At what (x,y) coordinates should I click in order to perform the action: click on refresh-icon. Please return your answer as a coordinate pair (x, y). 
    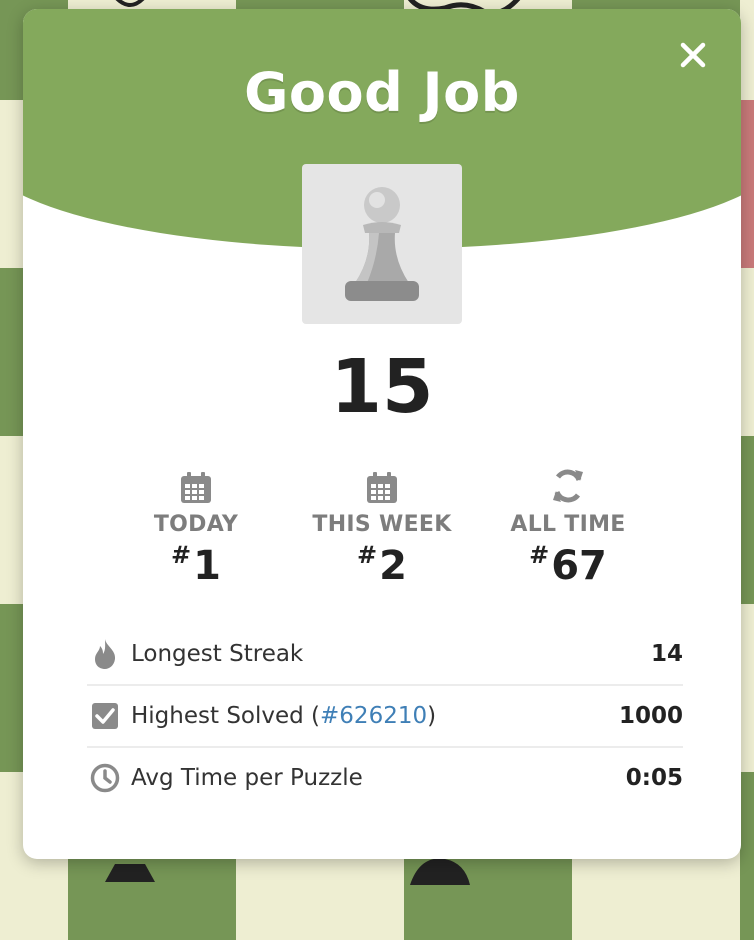
    Looking at the image, I should click on (568, 486).